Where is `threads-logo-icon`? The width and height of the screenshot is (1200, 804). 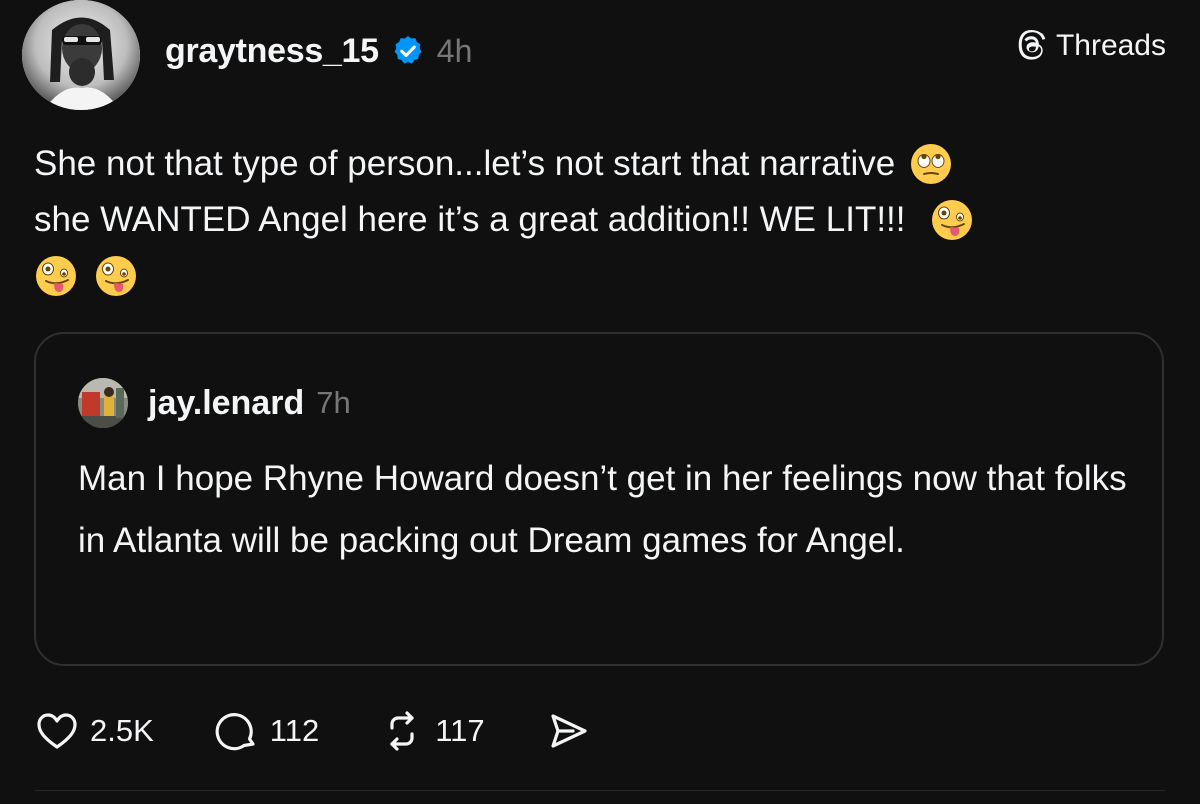
threads-logo-icon is located at coordinates (1032, 46).